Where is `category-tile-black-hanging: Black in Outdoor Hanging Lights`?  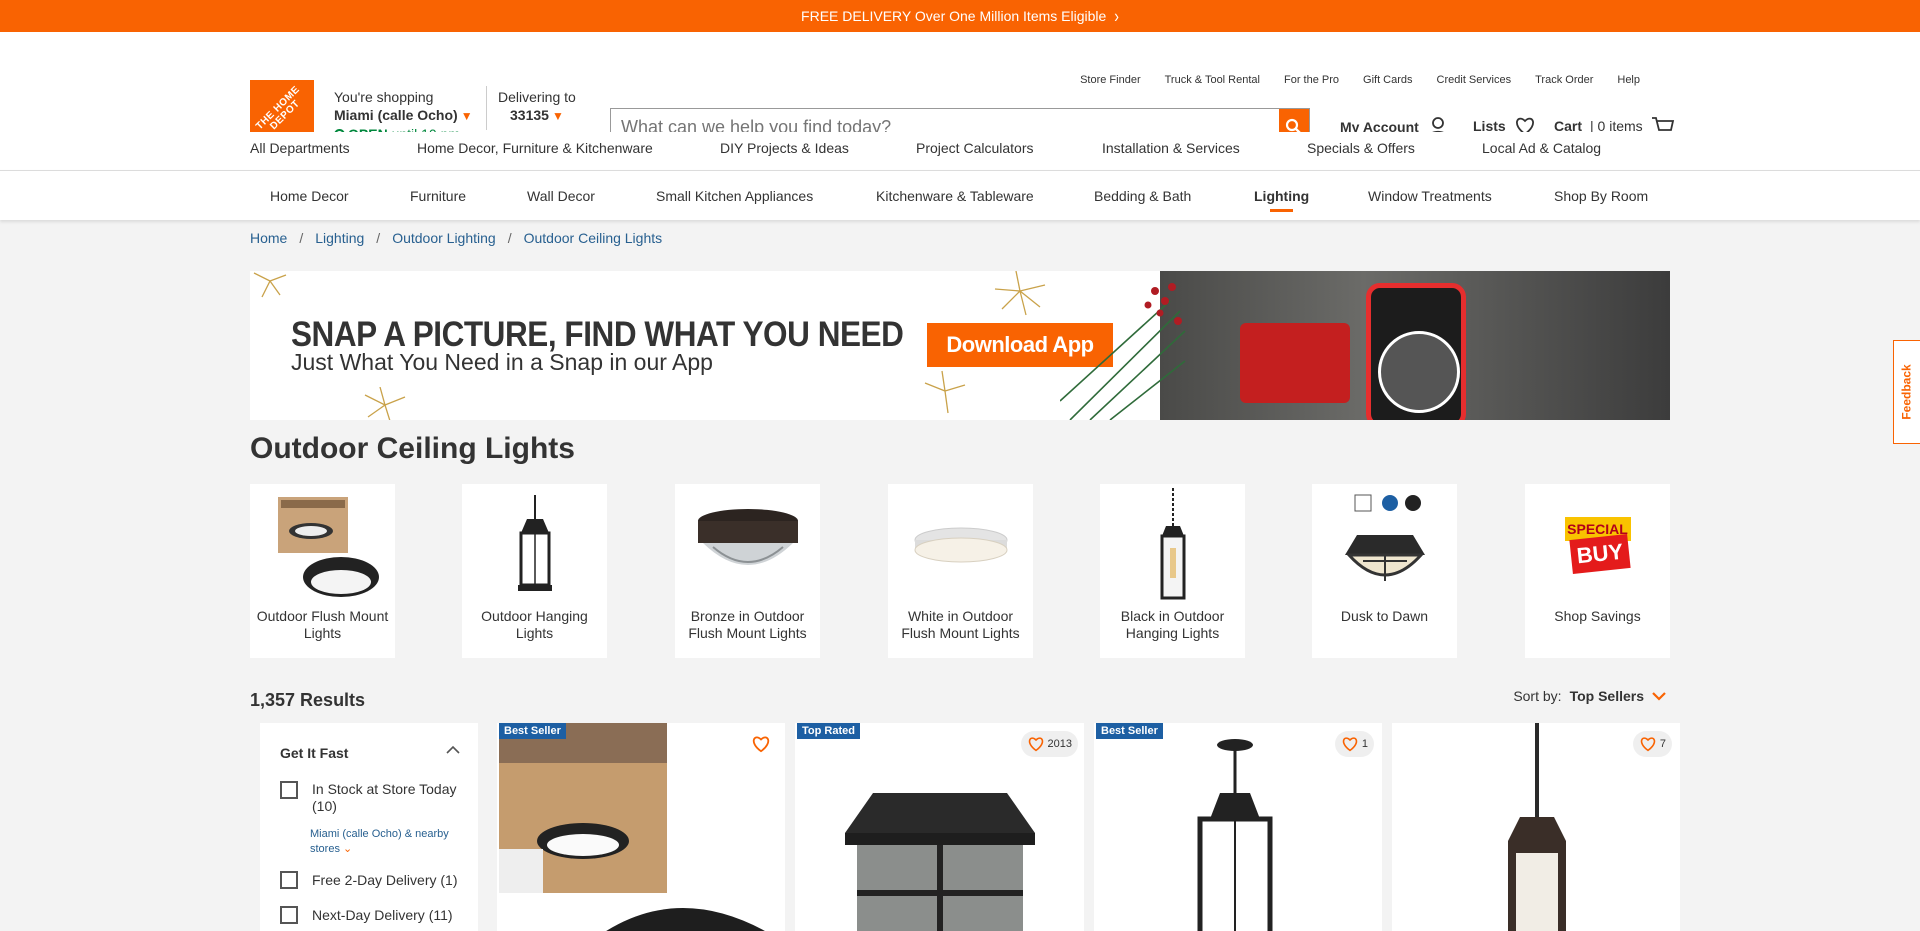
category-tile-black-hanging: Black in Outdoor Hanging Lights is located at coordinates (1172, 571).